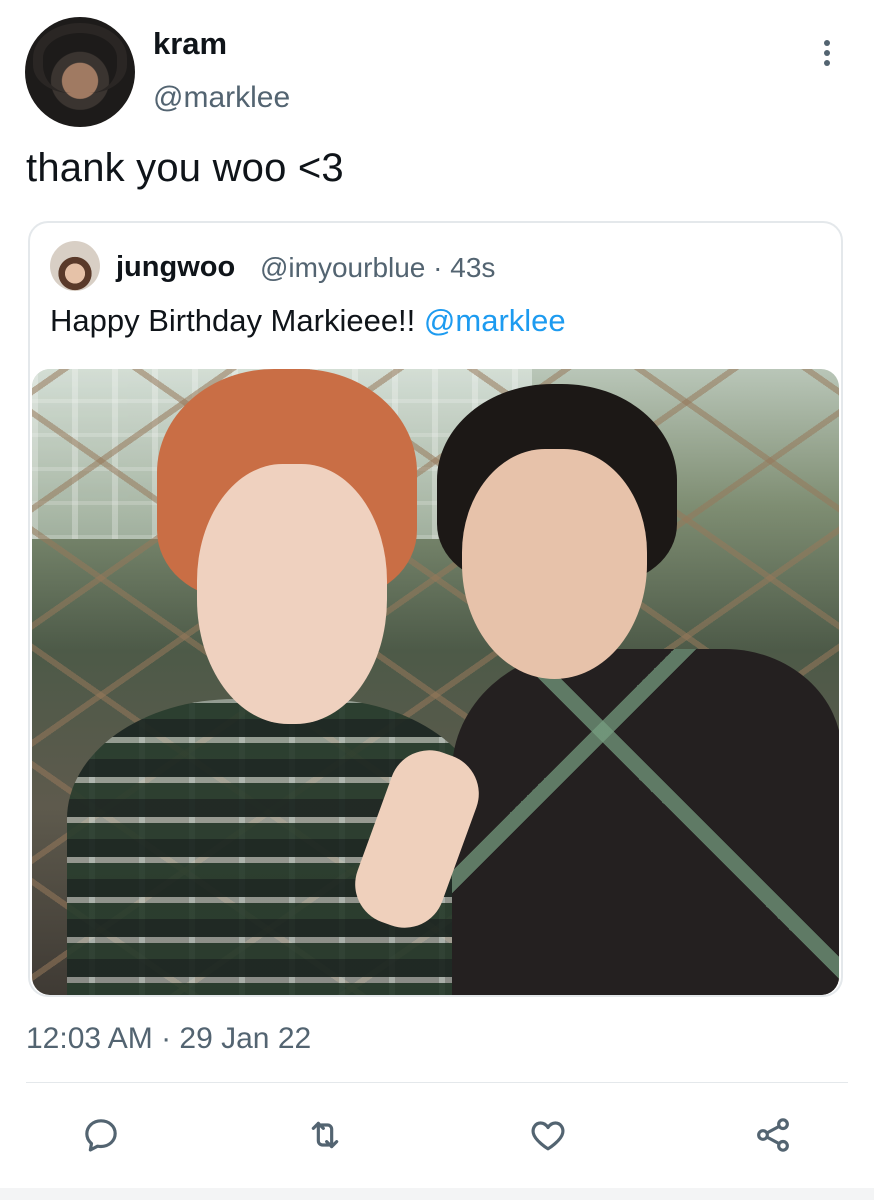 The image size is (874, 1200). What do you see at coordinates (80, 58) in the screenshot?
I see `avatar-hood-shape` at bounding box center [80, 58].